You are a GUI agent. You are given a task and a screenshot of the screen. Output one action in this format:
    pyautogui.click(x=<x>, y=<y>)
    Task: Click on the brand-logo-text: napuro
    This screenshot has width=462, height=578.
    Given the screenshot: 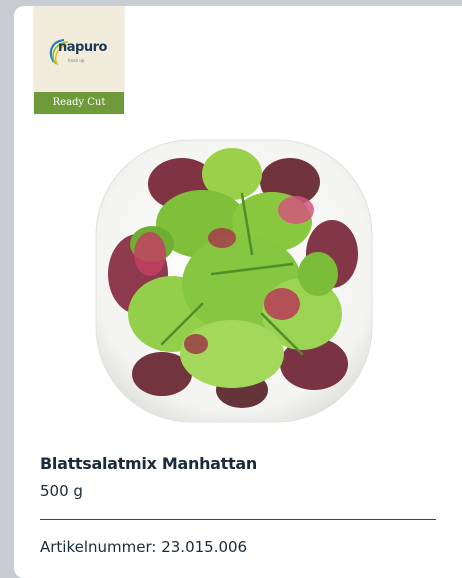 What is the action you would take?
    pyautogui.click(x=82, y=47)
    